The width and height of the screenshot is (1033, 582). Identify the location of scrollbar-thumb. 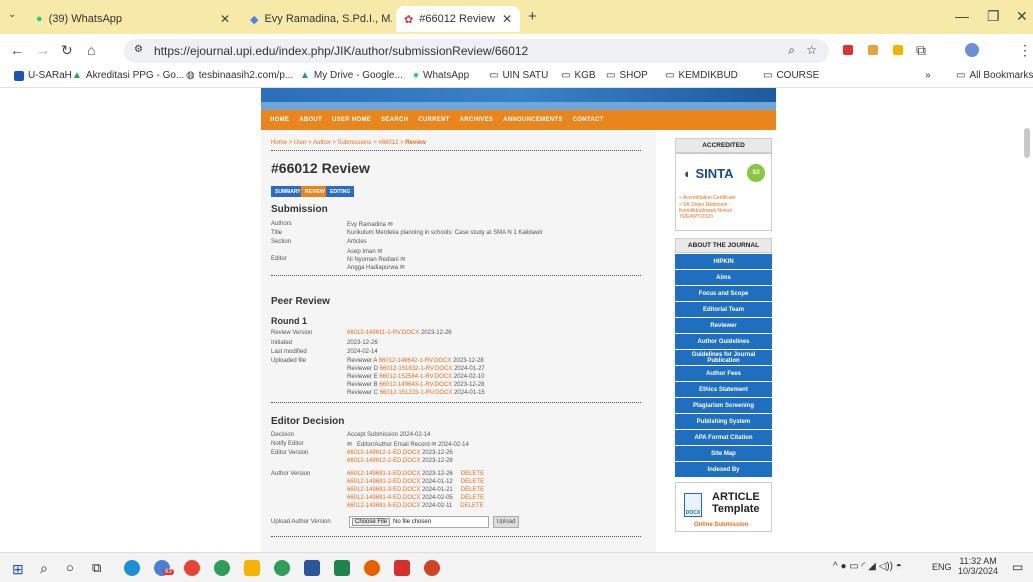
(1027, 143).